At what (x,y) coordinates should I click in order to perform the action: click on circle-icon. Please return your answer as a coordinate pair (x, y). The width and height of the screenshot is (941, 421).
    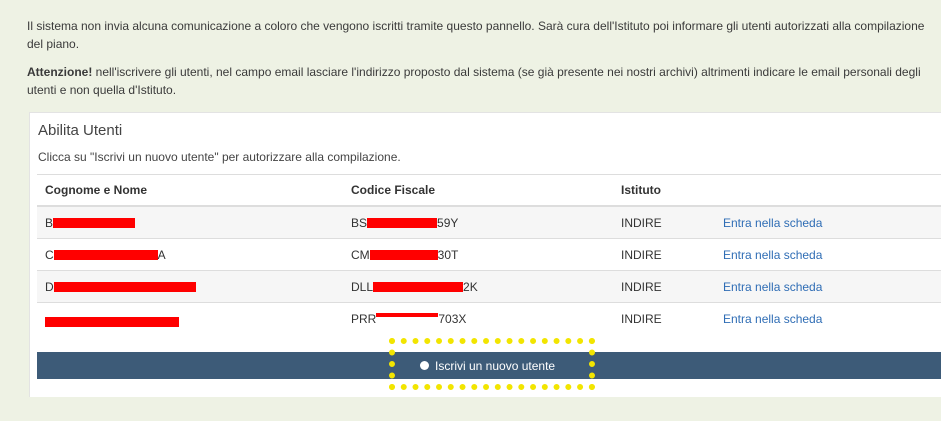
    Looking at the image, I should click on (424, 365).